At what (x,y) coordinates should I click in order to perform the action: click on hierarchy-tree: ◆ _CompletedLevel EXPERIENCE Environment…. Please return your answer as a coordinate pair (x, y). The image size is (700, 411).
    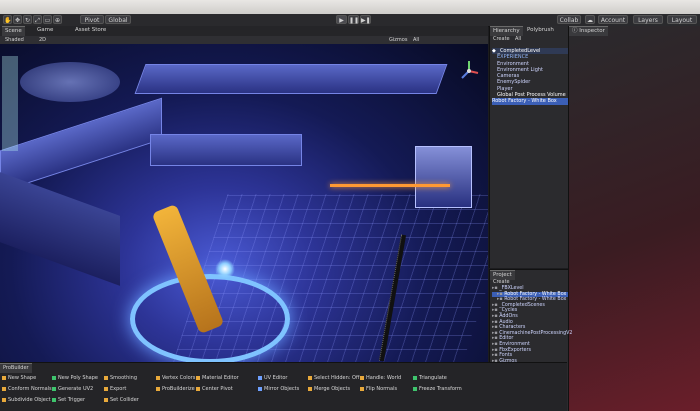
    Looking at the image, I should click on (530, 76).